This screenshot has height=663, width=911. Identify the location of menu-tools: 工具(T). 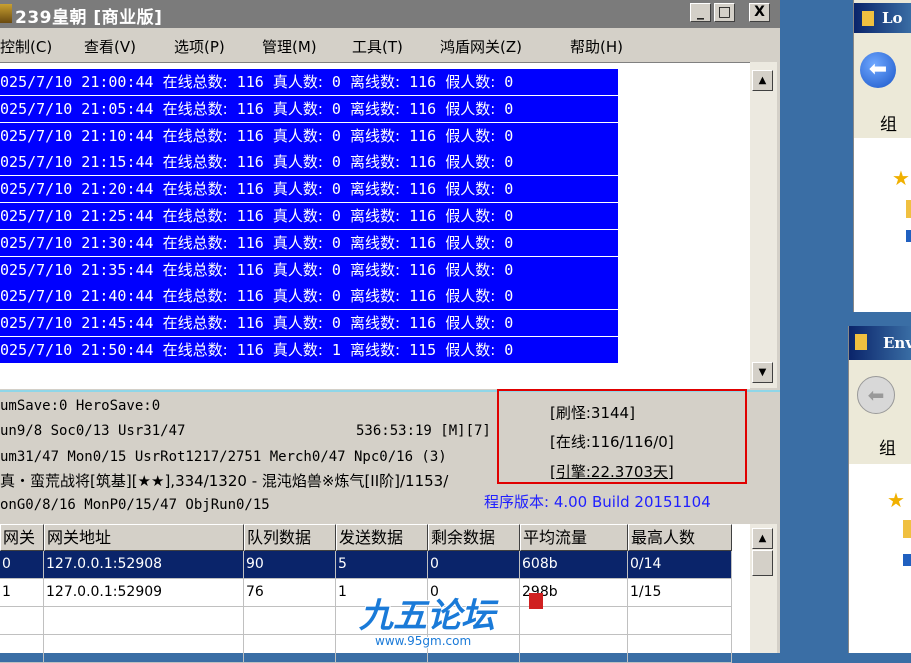
(377, 46).